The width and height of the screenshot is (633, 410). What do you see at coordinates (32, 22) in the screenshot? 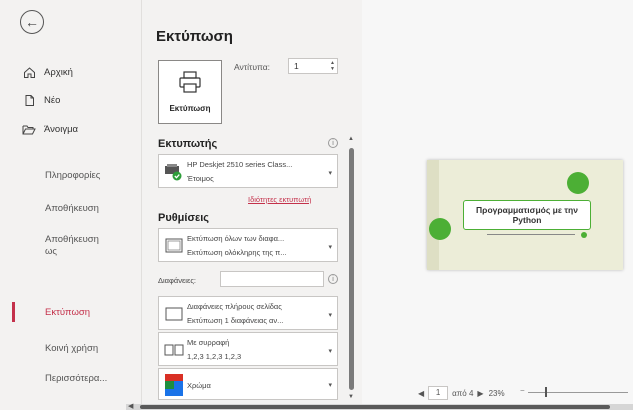
I see `back-arrow-icon: ←` at bounding box center [32, 22].